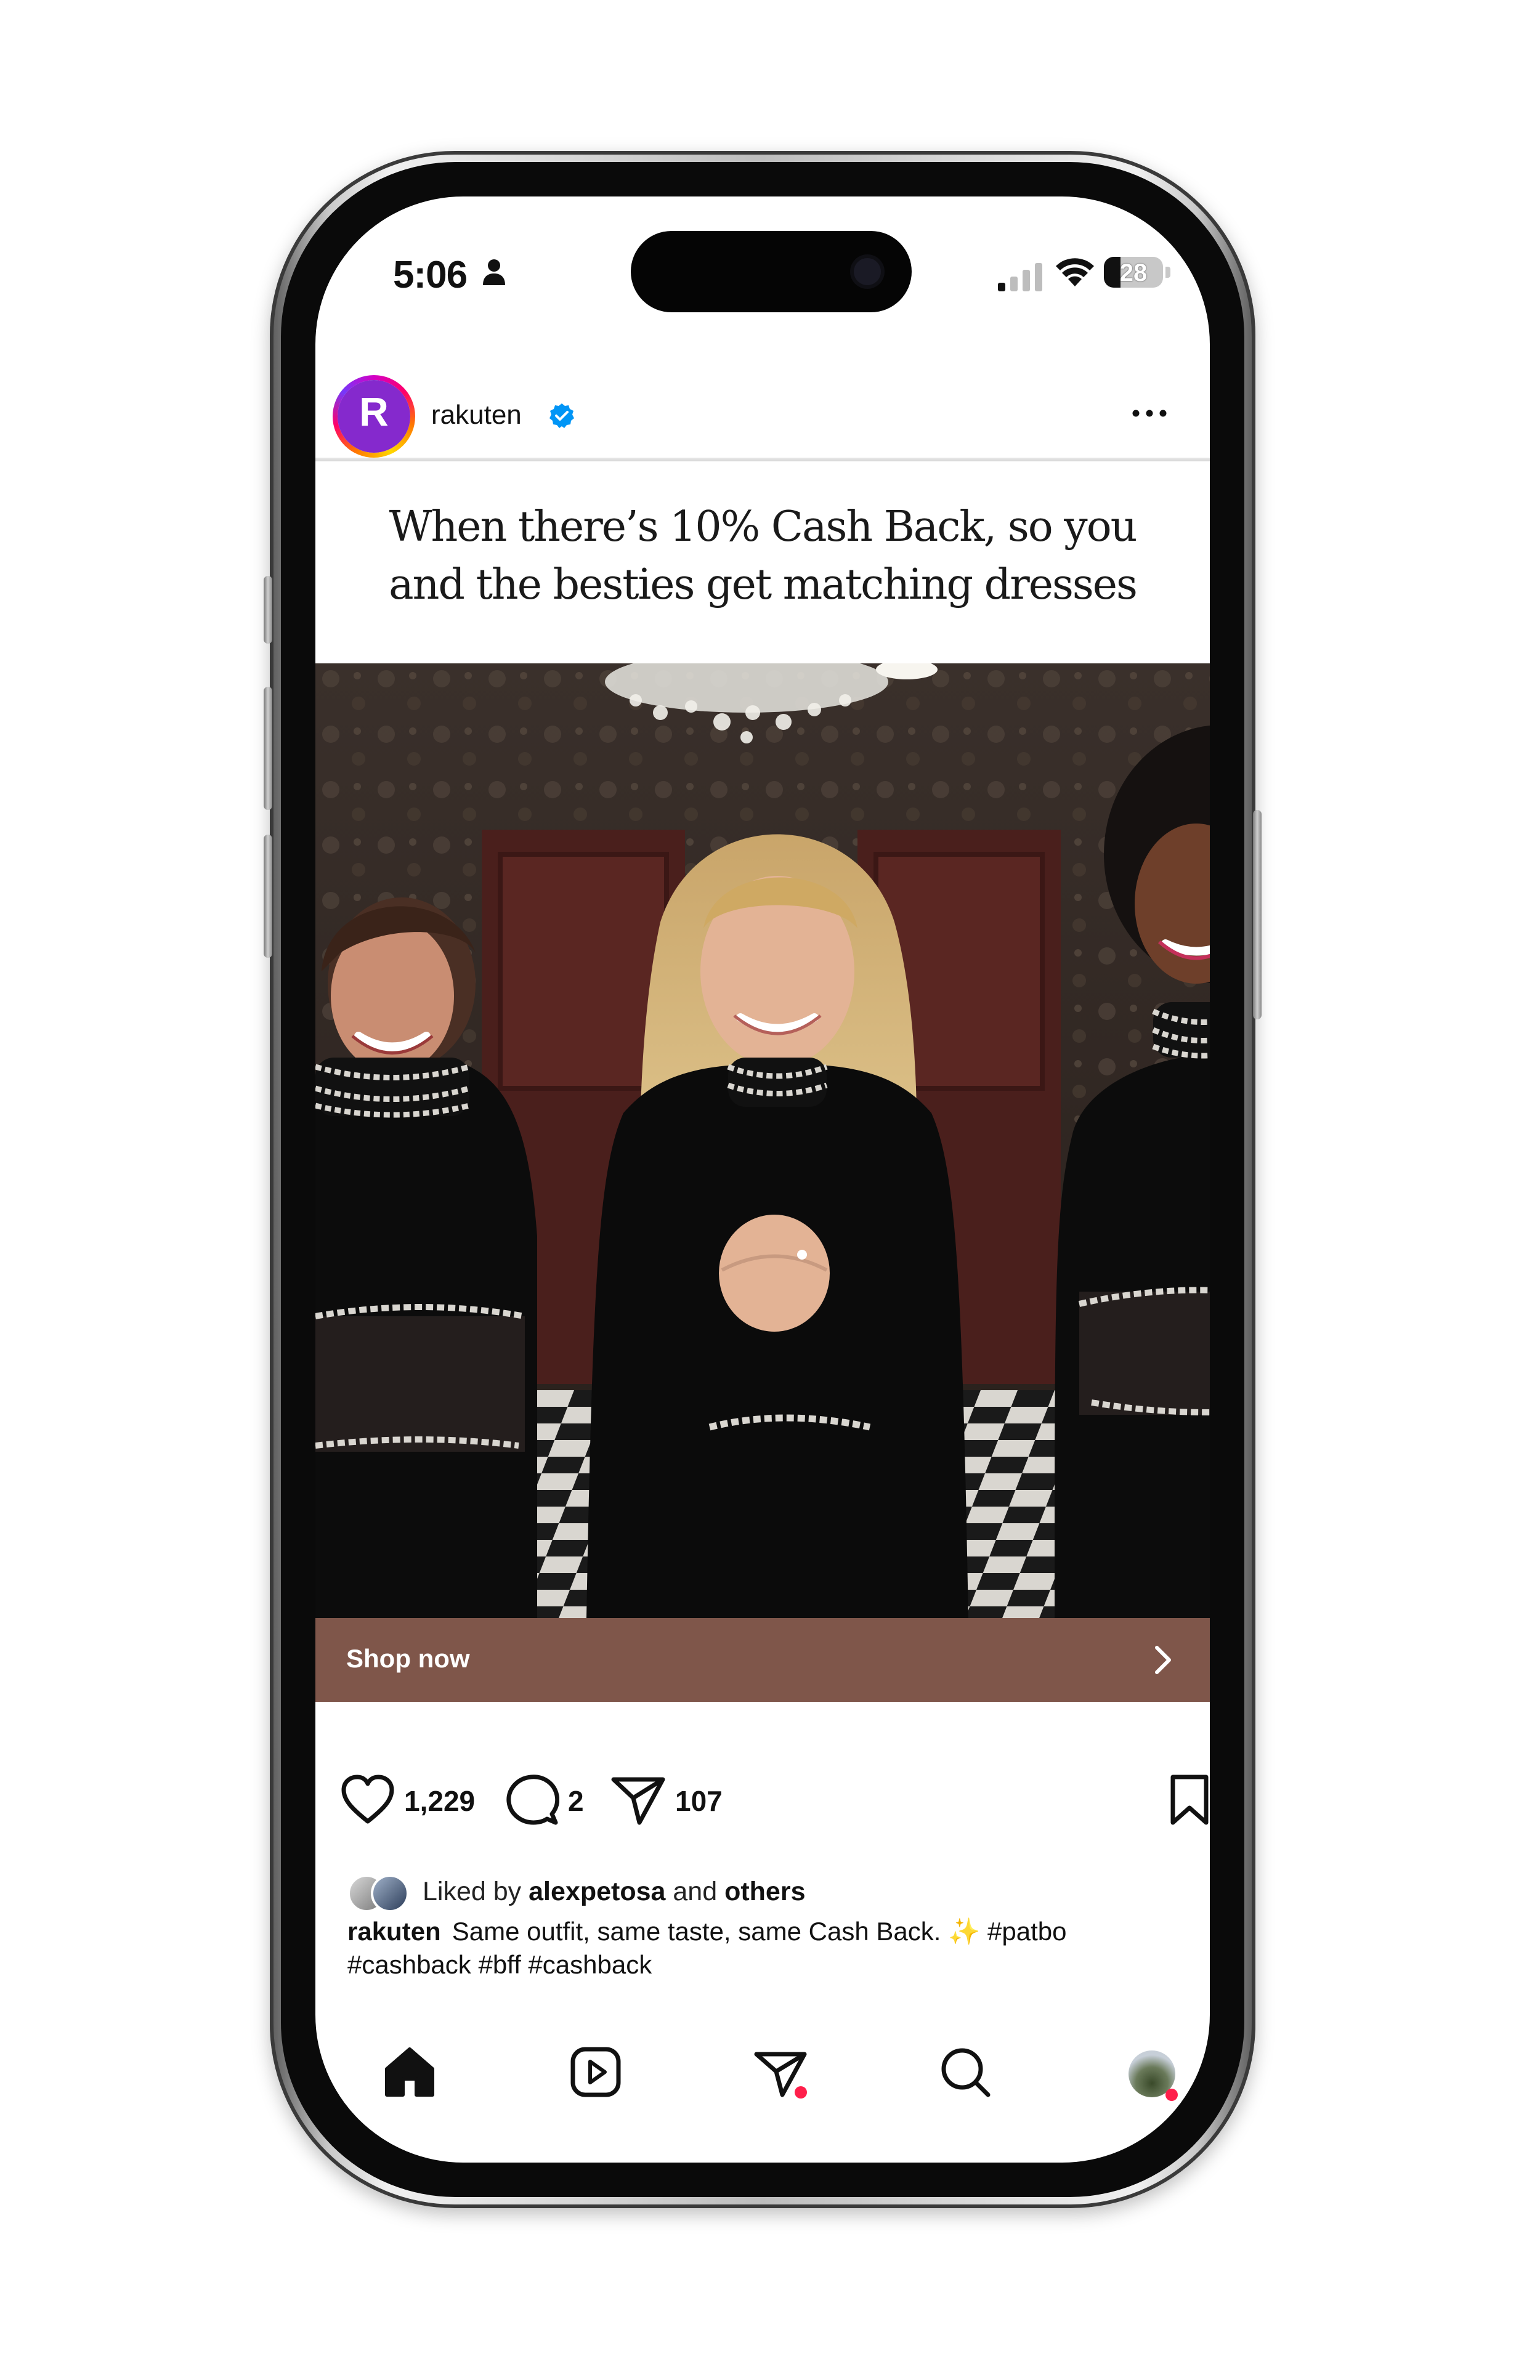 The image size is (1540, 2380). Describe the element at coordinates (762, 459) in the screenshot. I see `header-divider` at that location.